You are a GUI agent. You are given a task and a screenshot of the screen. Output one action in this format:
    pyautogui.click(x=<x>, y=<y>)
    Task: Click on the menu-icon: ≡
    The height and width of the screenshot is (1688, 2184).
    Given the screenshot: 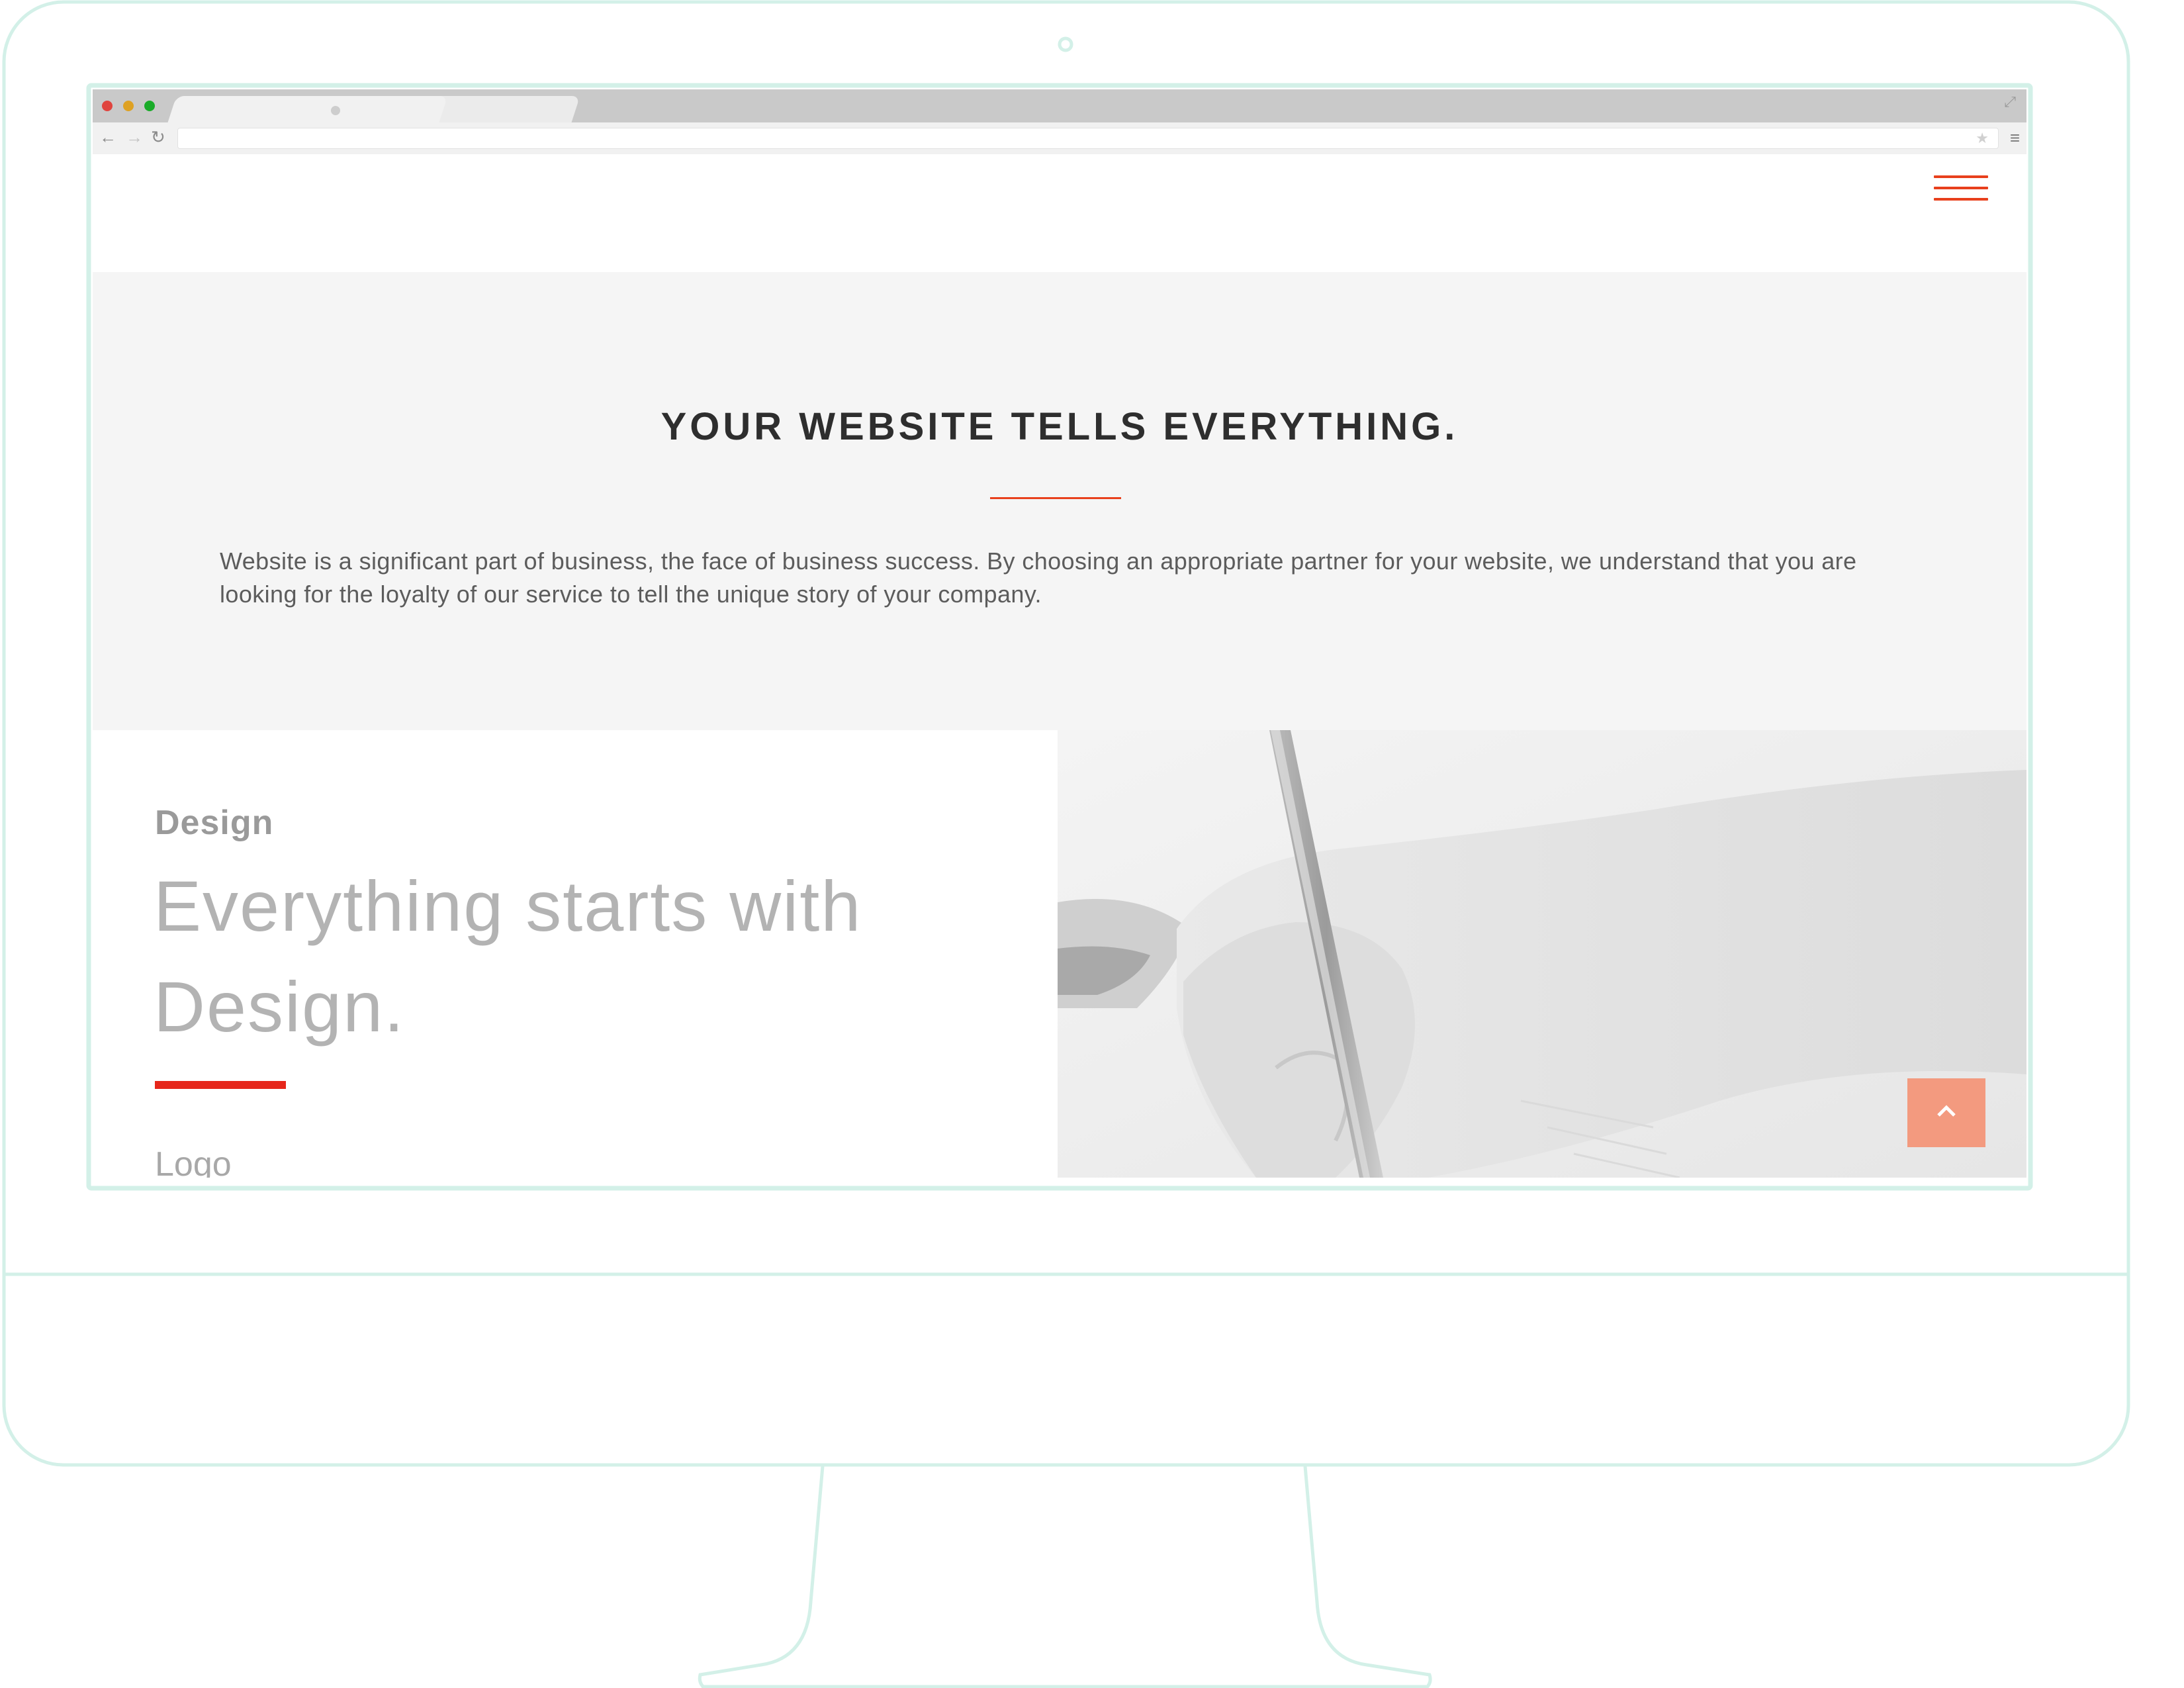 What is the action you would take?
    pyautogui.click(x=2015, y=138)
    